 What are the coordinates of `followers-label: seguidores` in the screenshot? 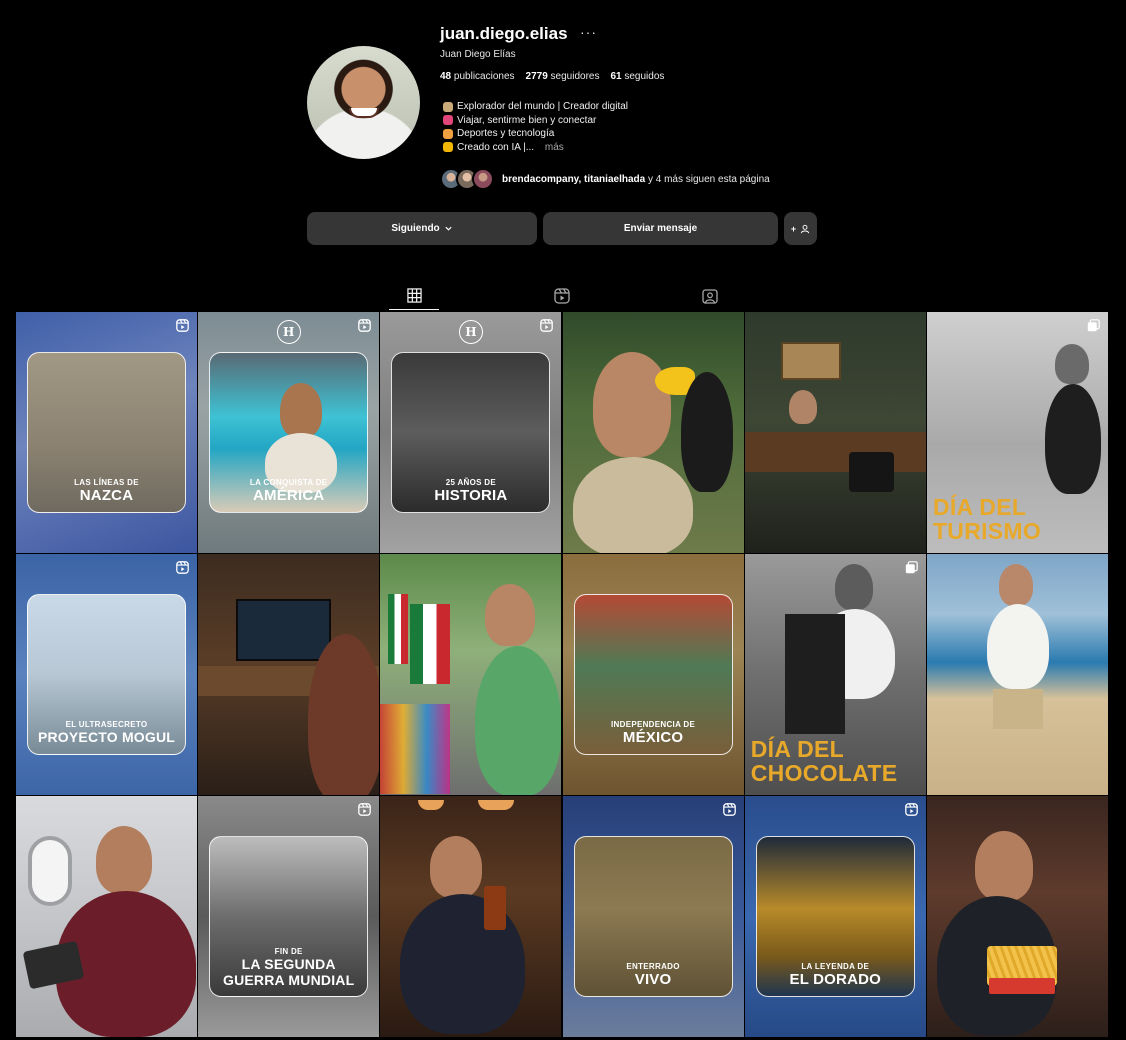 It's located at (575, 76).